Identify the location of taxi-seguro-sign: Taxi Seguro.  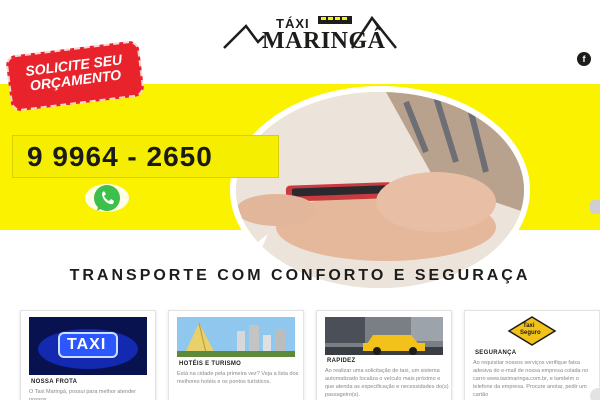
(532, 331).